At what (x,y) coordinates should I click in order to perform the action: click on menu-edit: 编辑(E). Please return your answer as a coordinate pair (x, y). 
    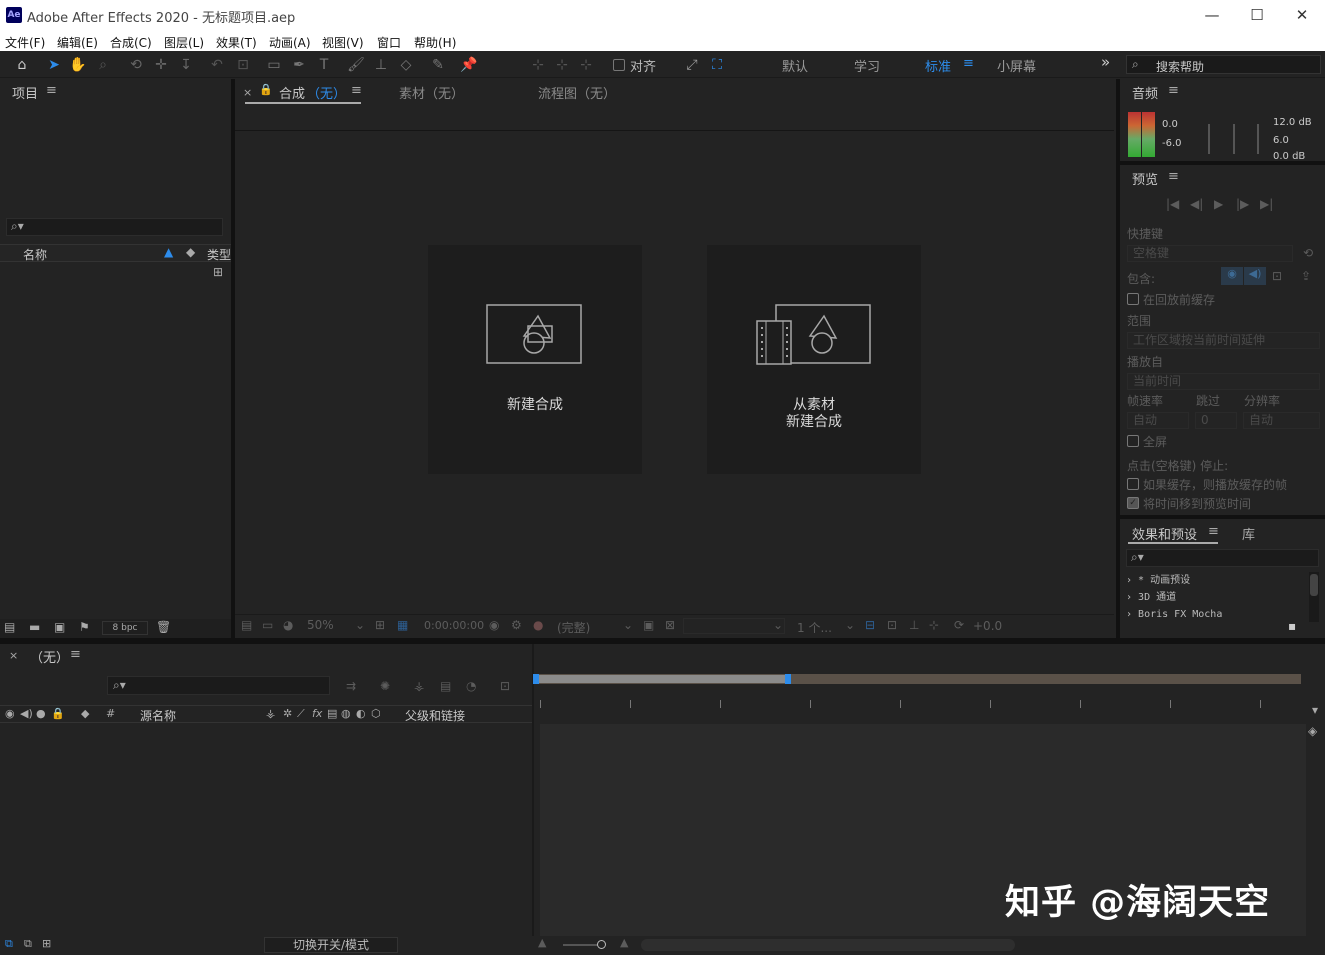
    Looking at the image, I should click on (77, 42).